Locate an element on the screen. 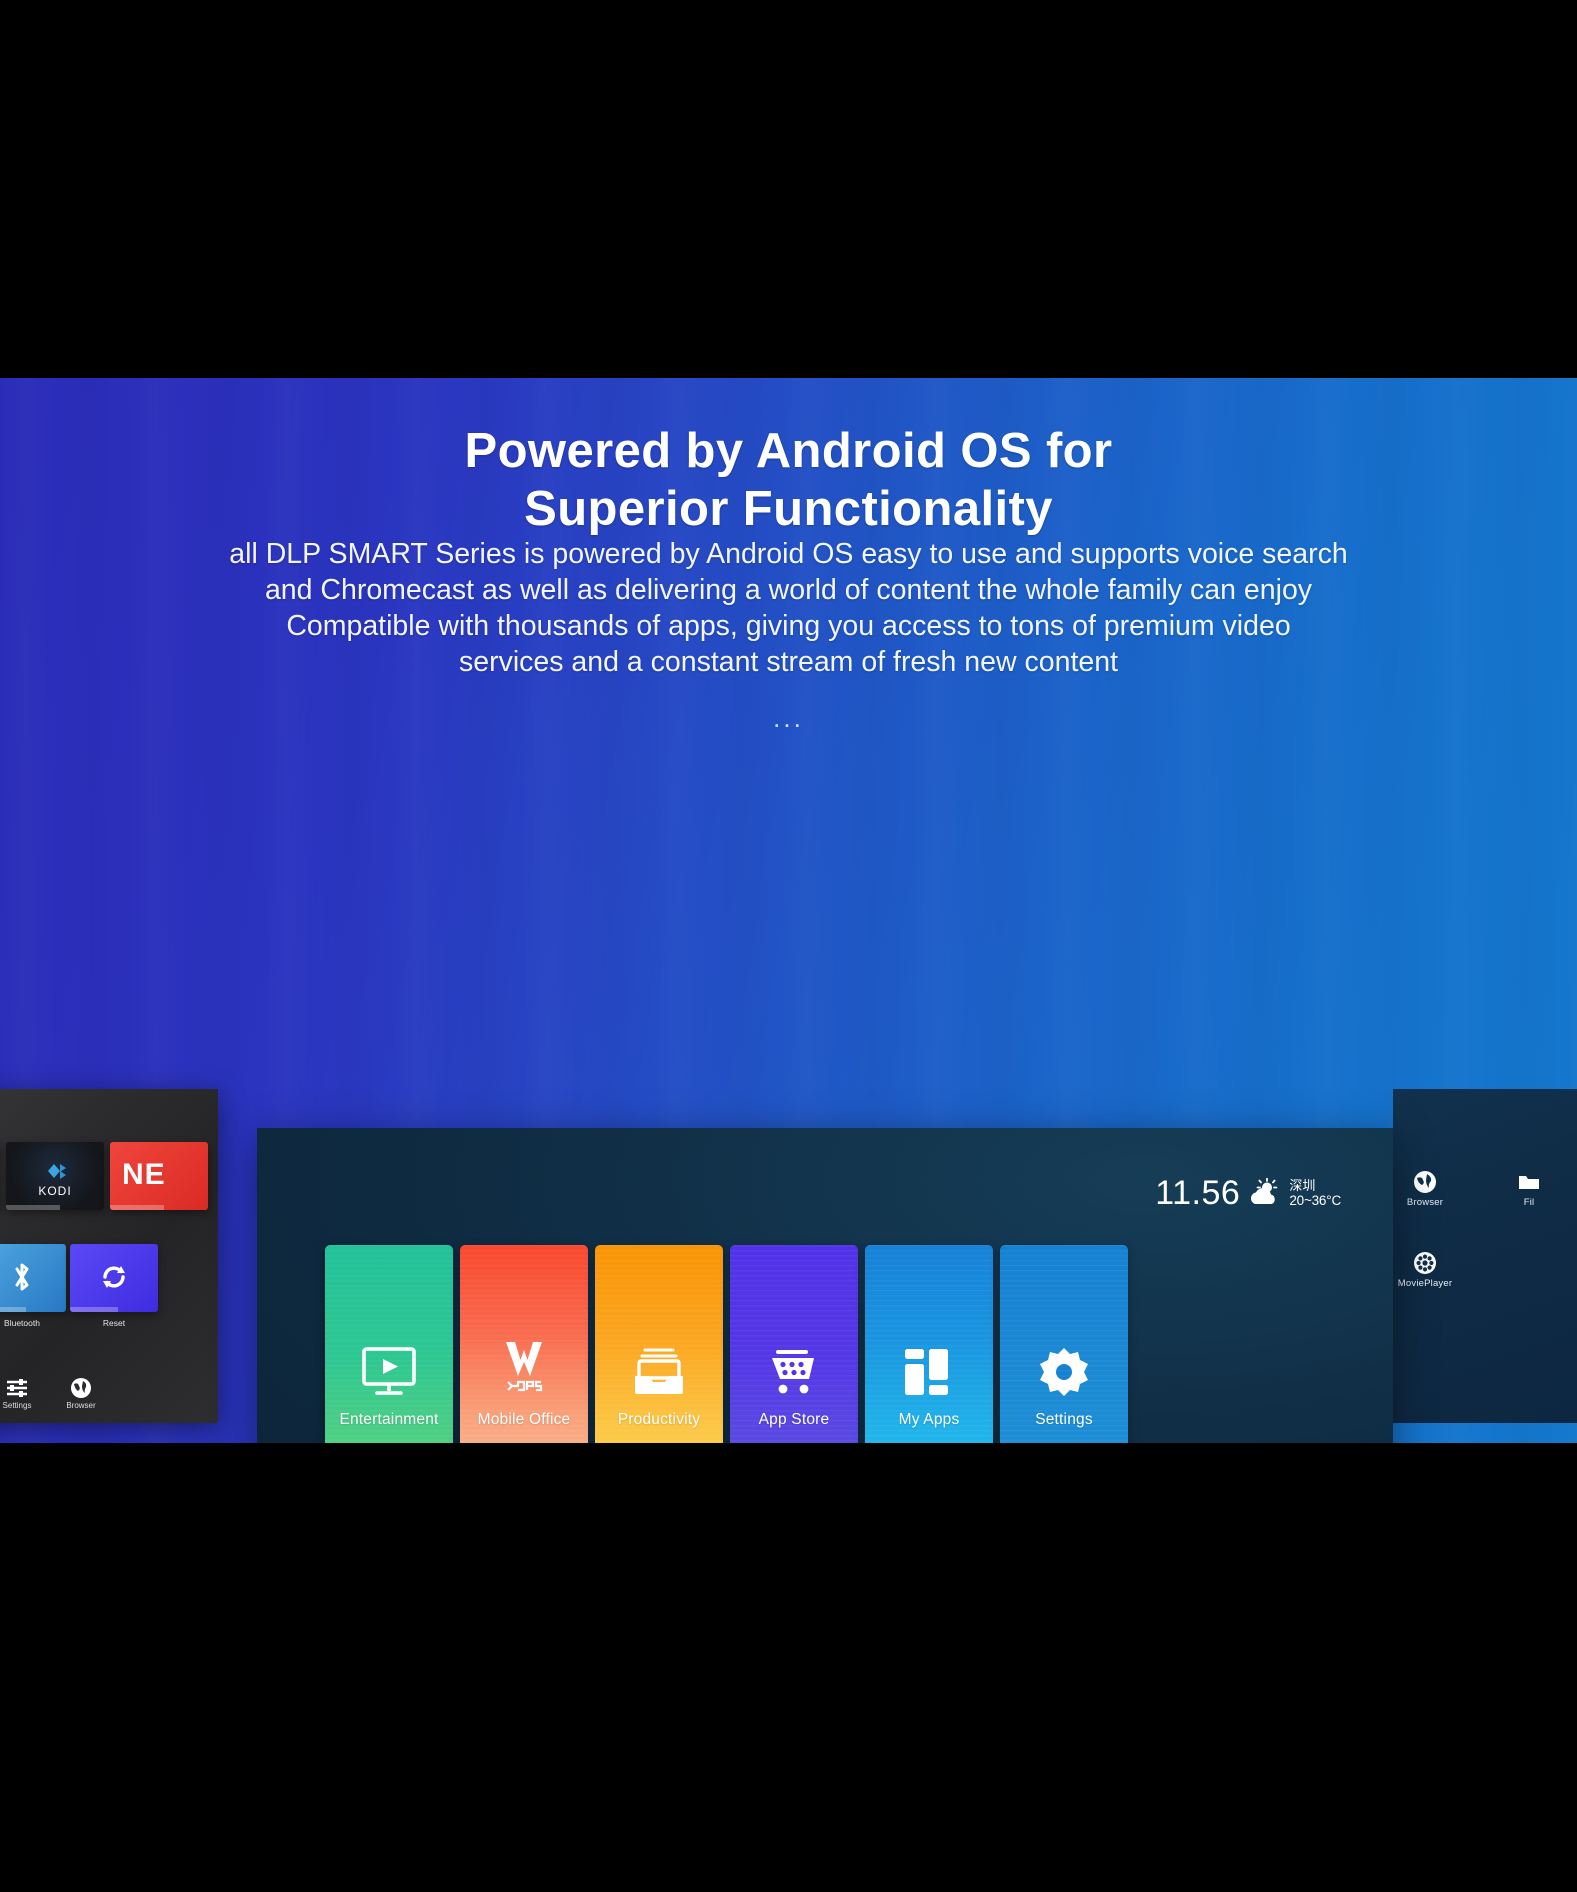 The height and width of the screenshot is (1892, 1577). tile-label: Mobile Office is located at coordinates (524, 1419).